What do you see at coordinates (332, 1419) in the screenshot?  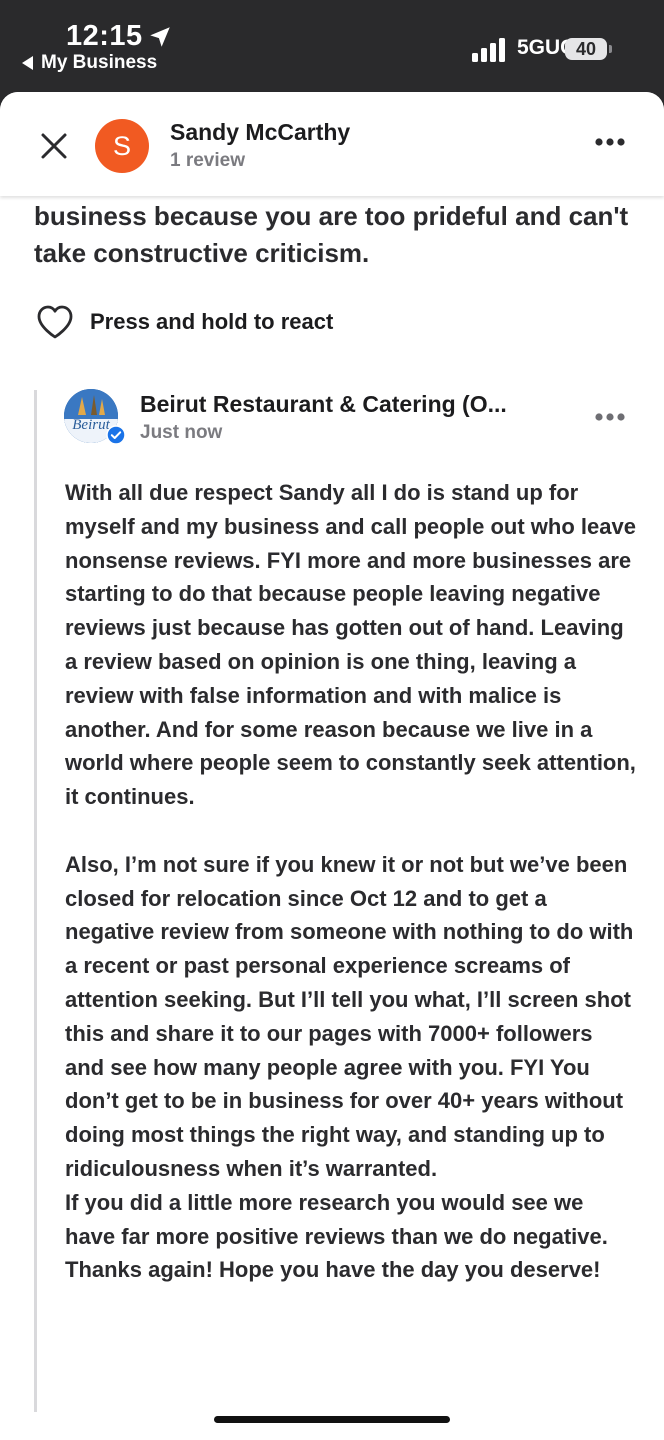 I see `home-indicator` at bounding box center [332, 1419].